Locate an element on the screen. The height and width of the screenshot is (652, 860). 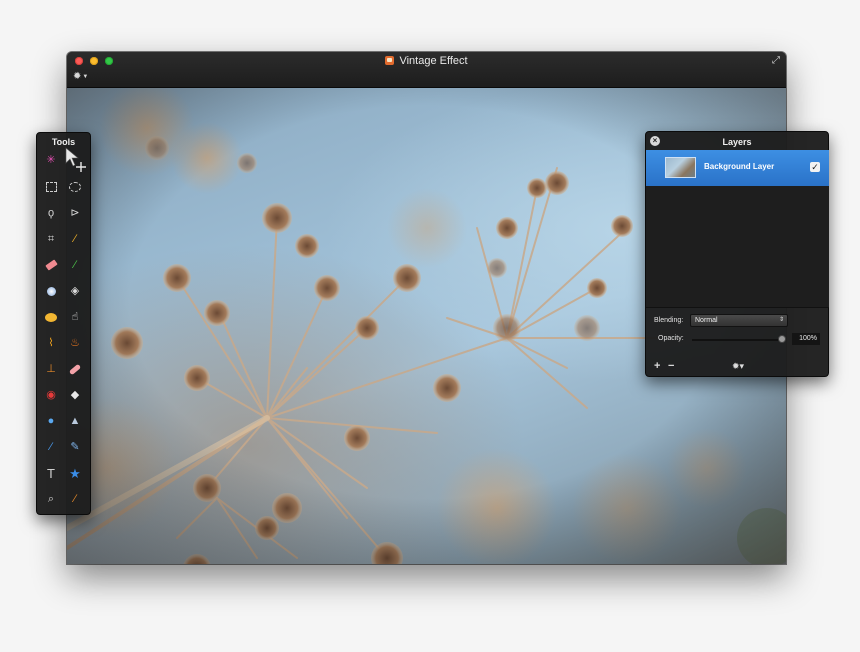
layer-settings-button: ✹▾ is located at coordinates (738, 366).